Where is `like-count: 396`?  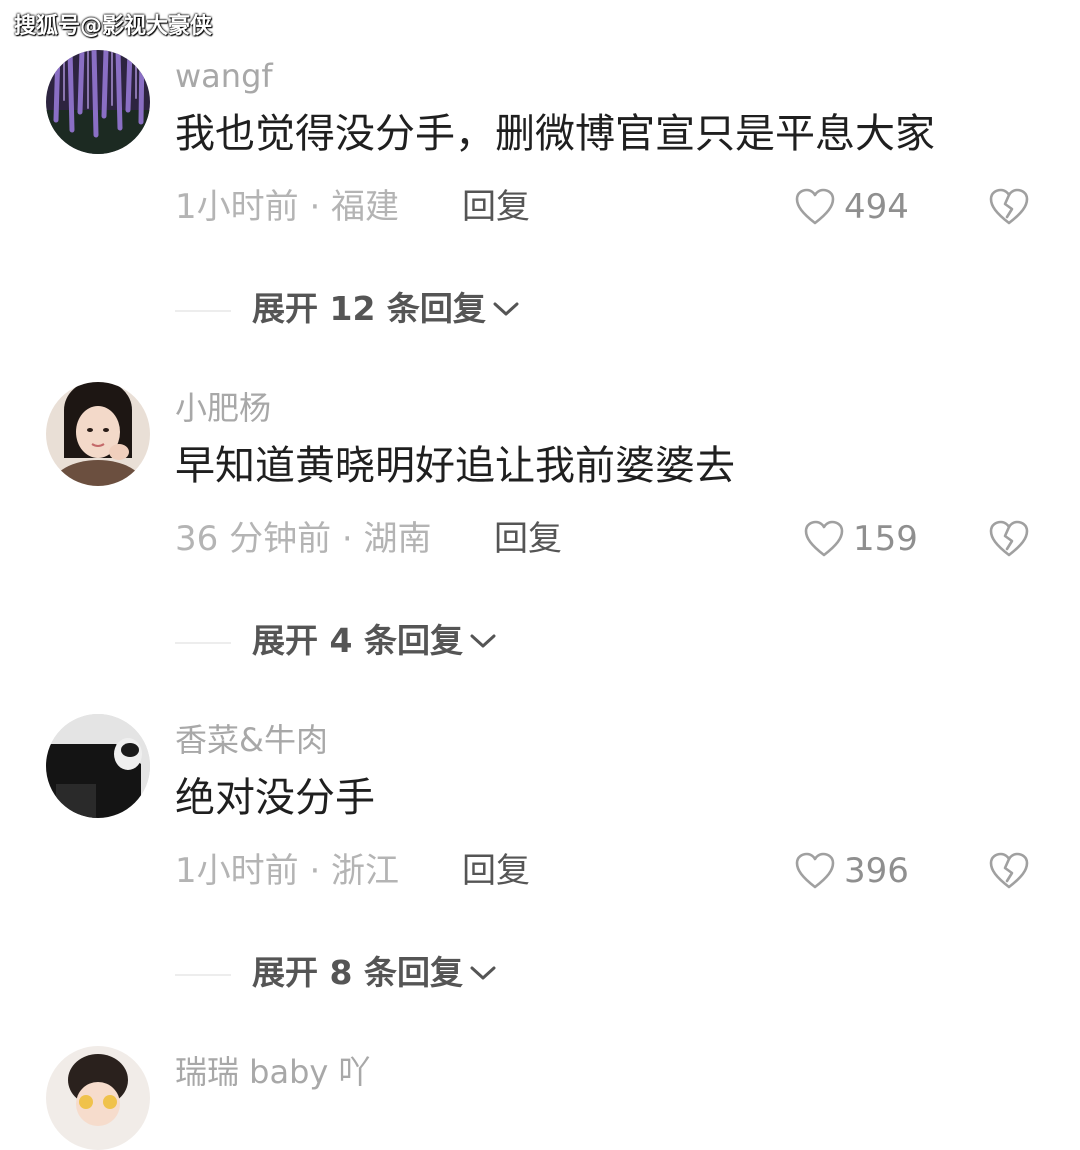
like-count: 396 is located at coordinates (876, 871).